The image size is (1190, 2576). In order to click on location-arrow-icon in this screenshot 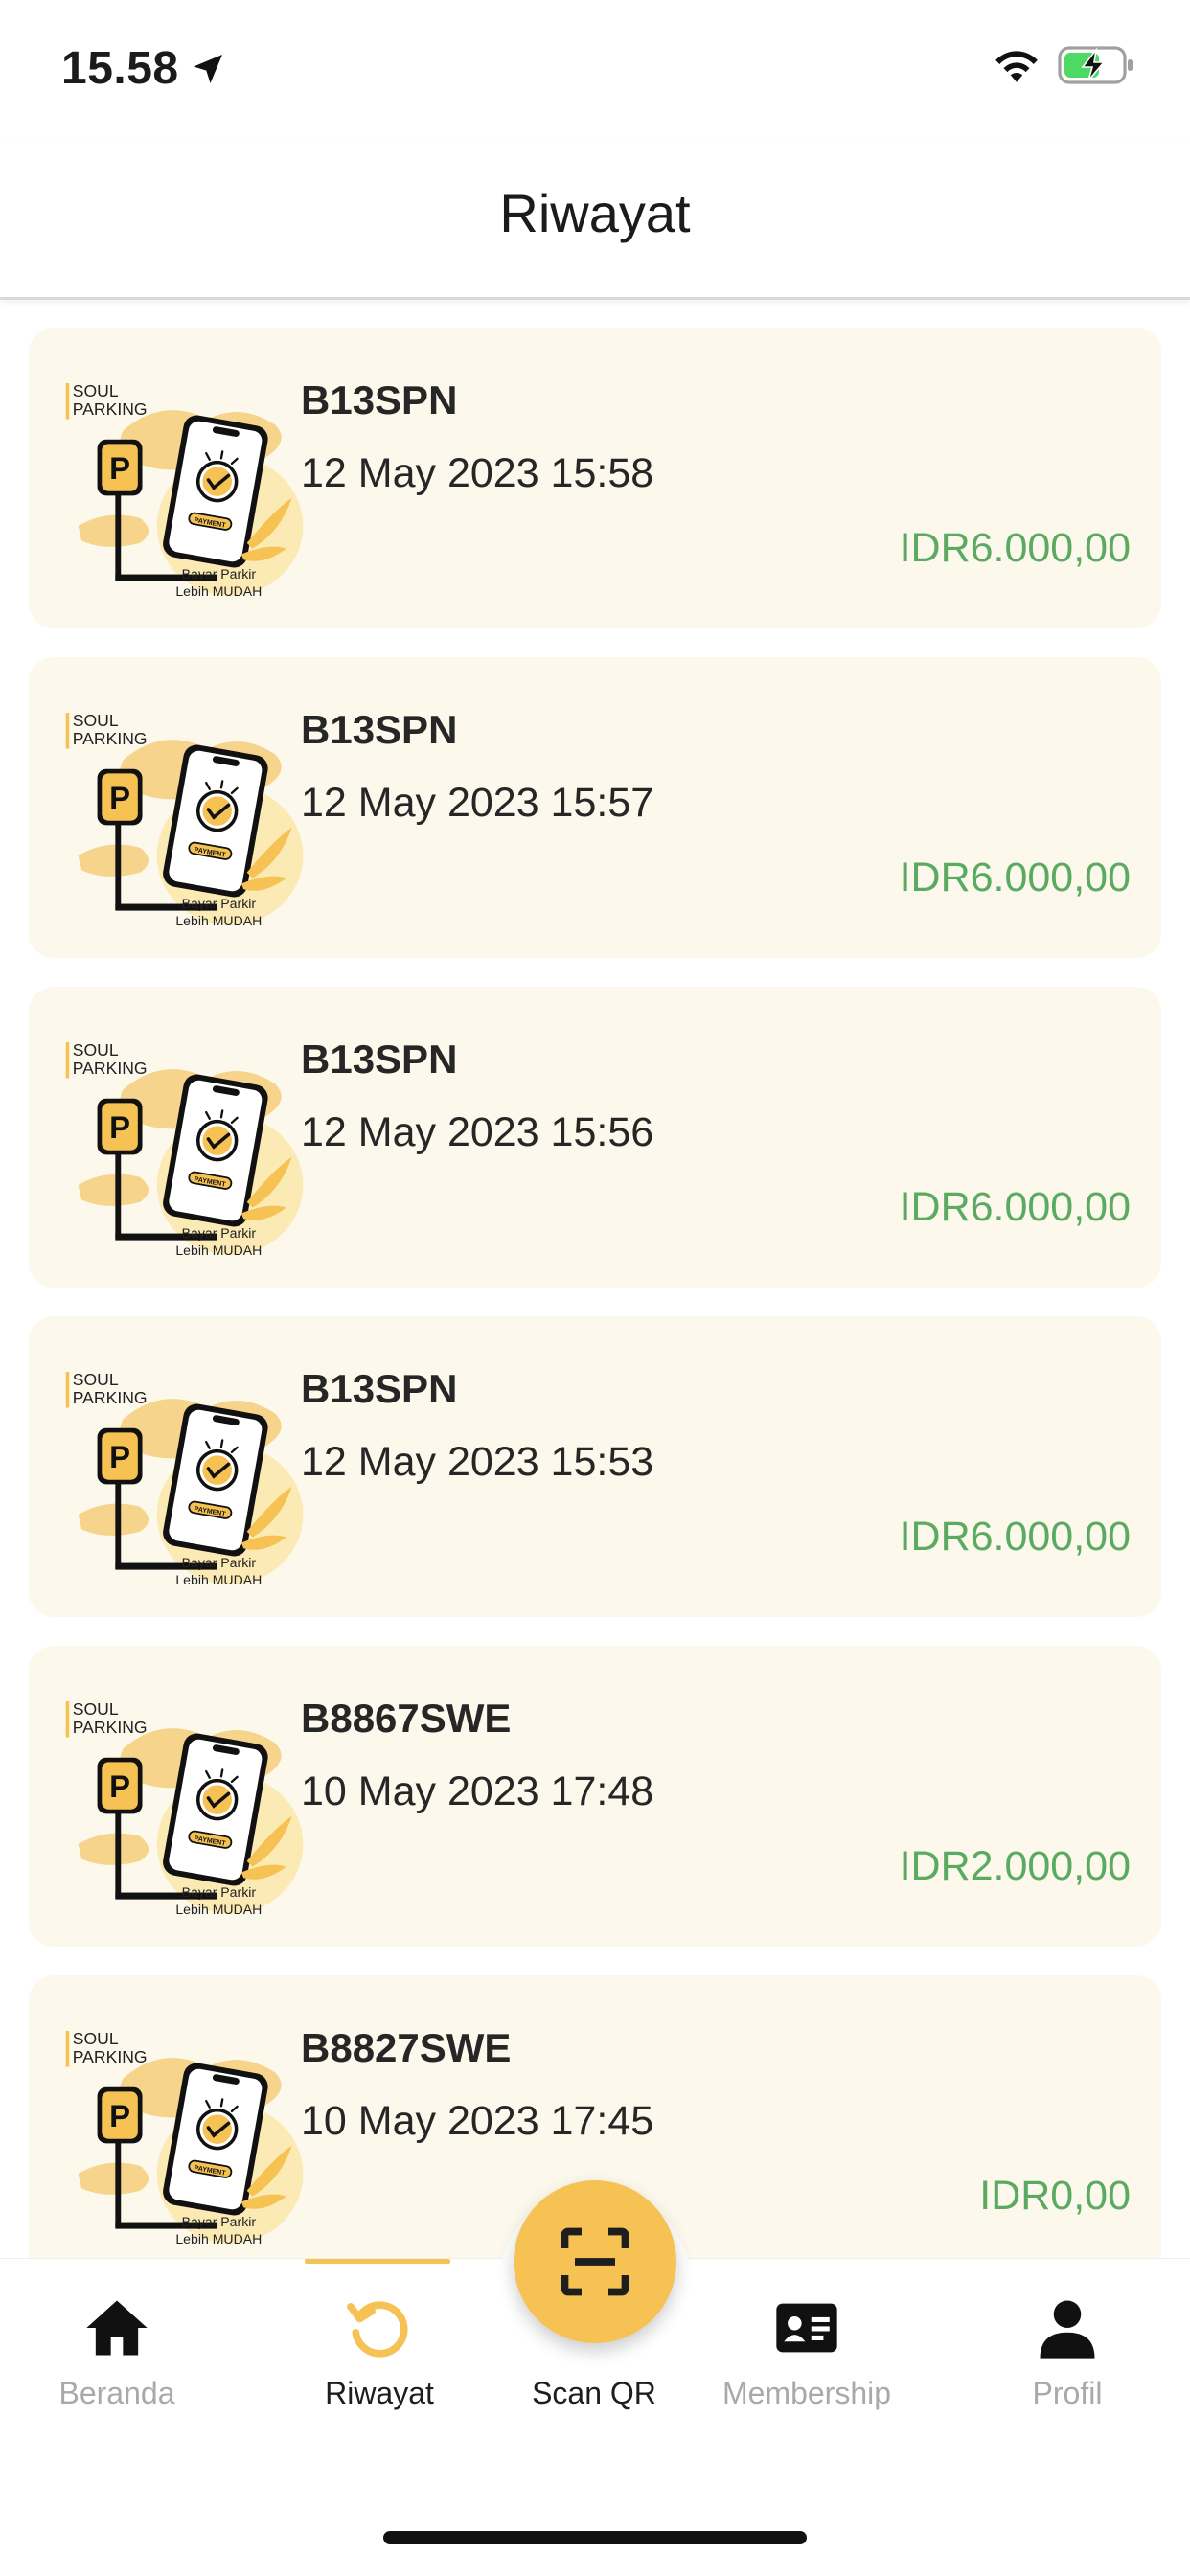, I will do `click(207, 68)`.